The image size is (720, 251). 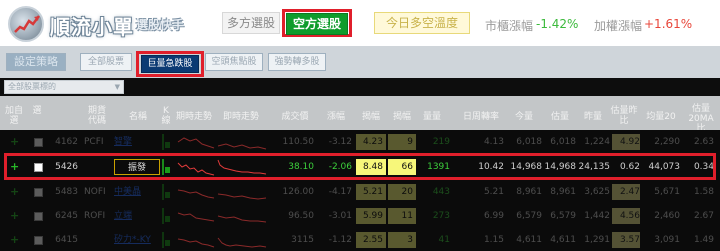 What do you see at coordinates (667, 240) in the screenshot?
I see `ma20-volume: 3,091` at bounding box center [667, 240].